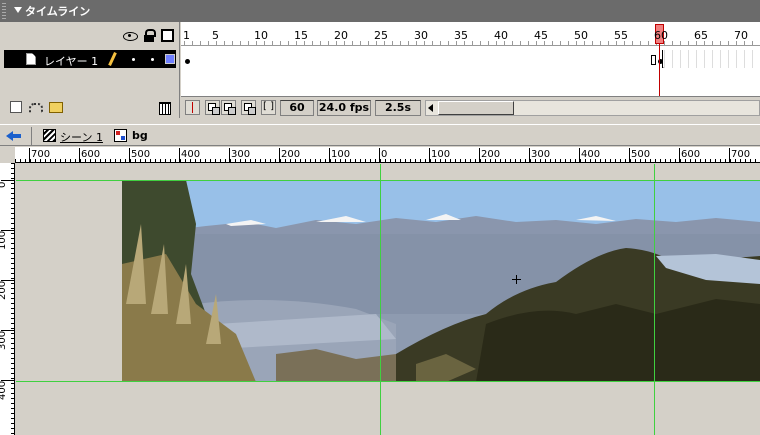  I want to click on frame-number: 40, so click(501, 35).